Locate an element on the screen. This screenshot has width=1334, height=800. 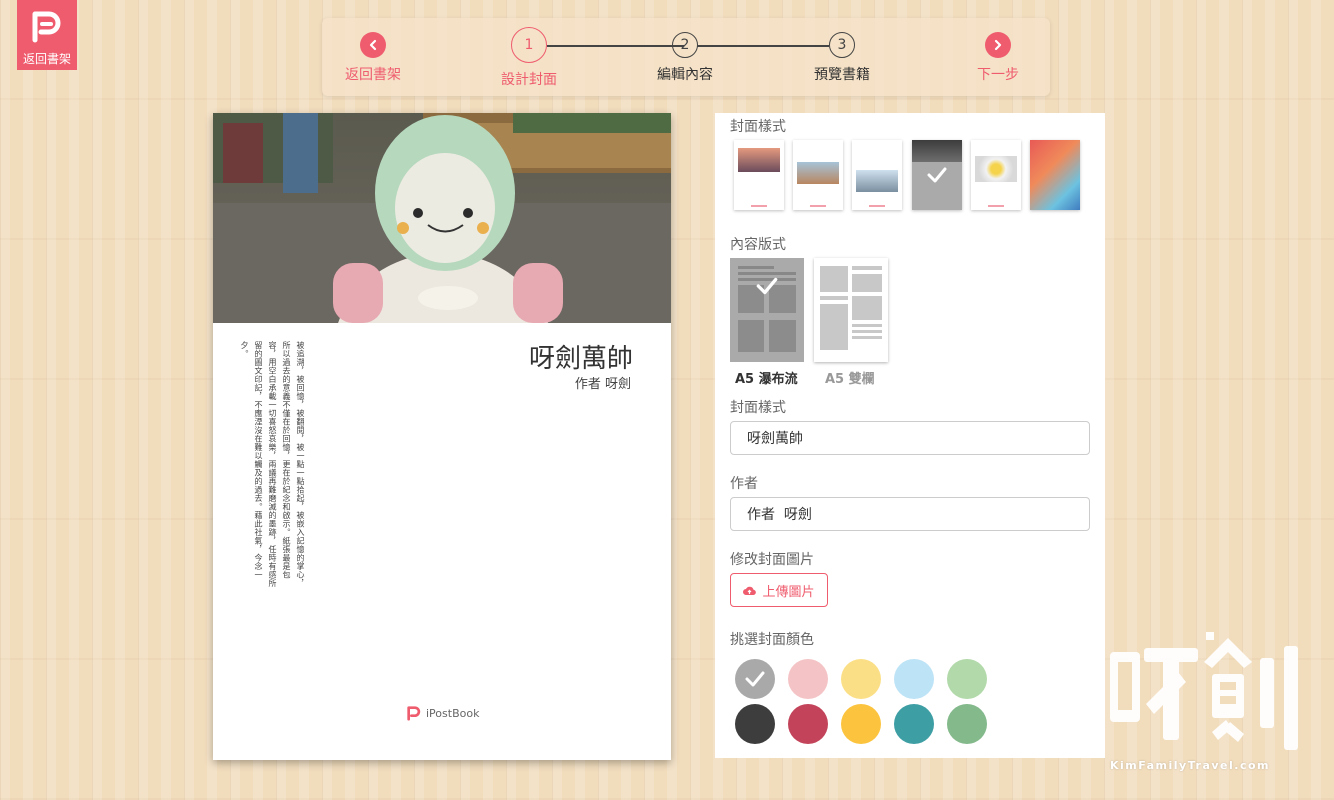
step-design-cover: 1 設計封面 is located at coordinates (529, 58).